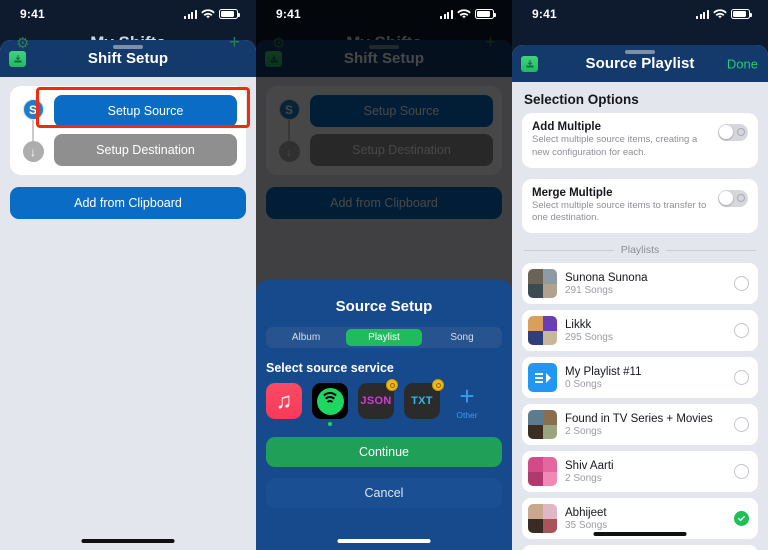  I want to click on sheet-title: Shift Setup, so click(128, 58).